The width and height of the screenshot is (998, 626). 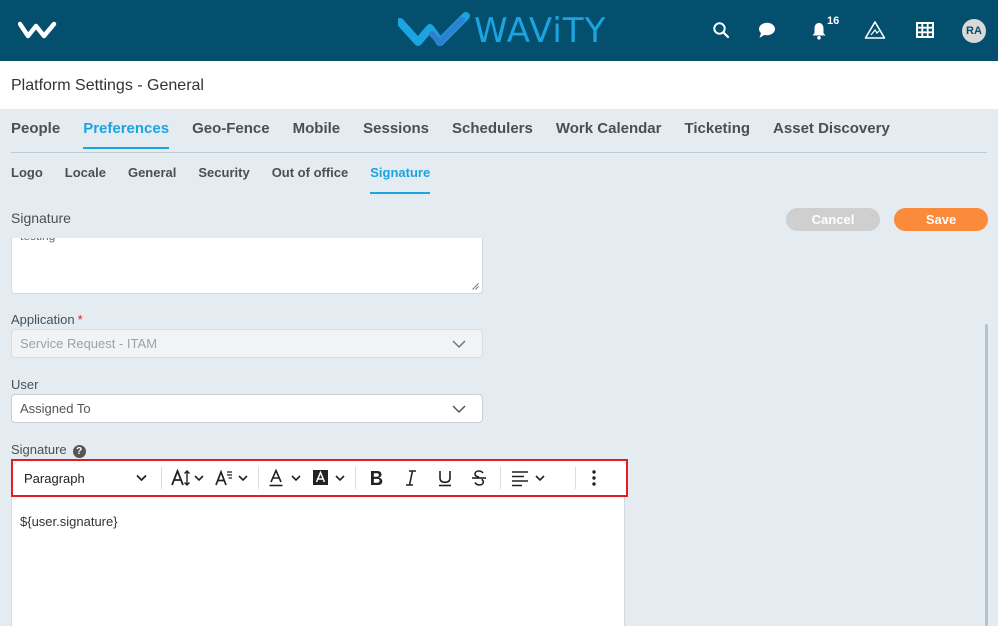 I want to click on font-size-icon, so click(x=187, y=477).